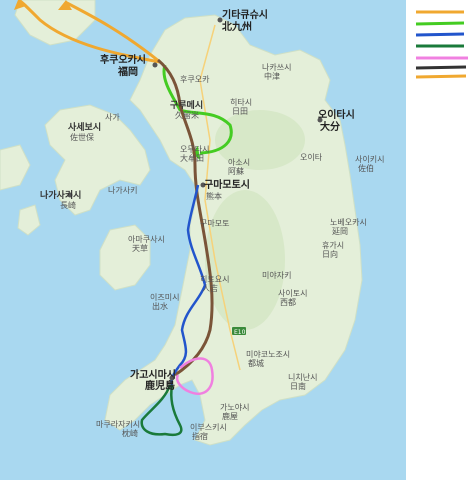  I want to click on amakusa-label: 아마쿠사시, so click(146, 239).